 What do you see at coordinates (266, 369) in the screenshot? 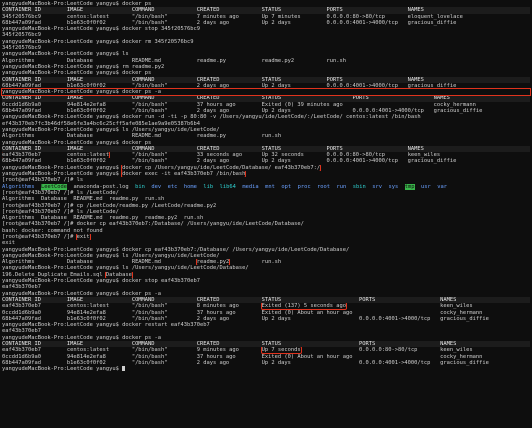
I see `terminal-line: yangyudeMacBook-Pro:LeetCode yangyu$` at bounding box center [266, 369].